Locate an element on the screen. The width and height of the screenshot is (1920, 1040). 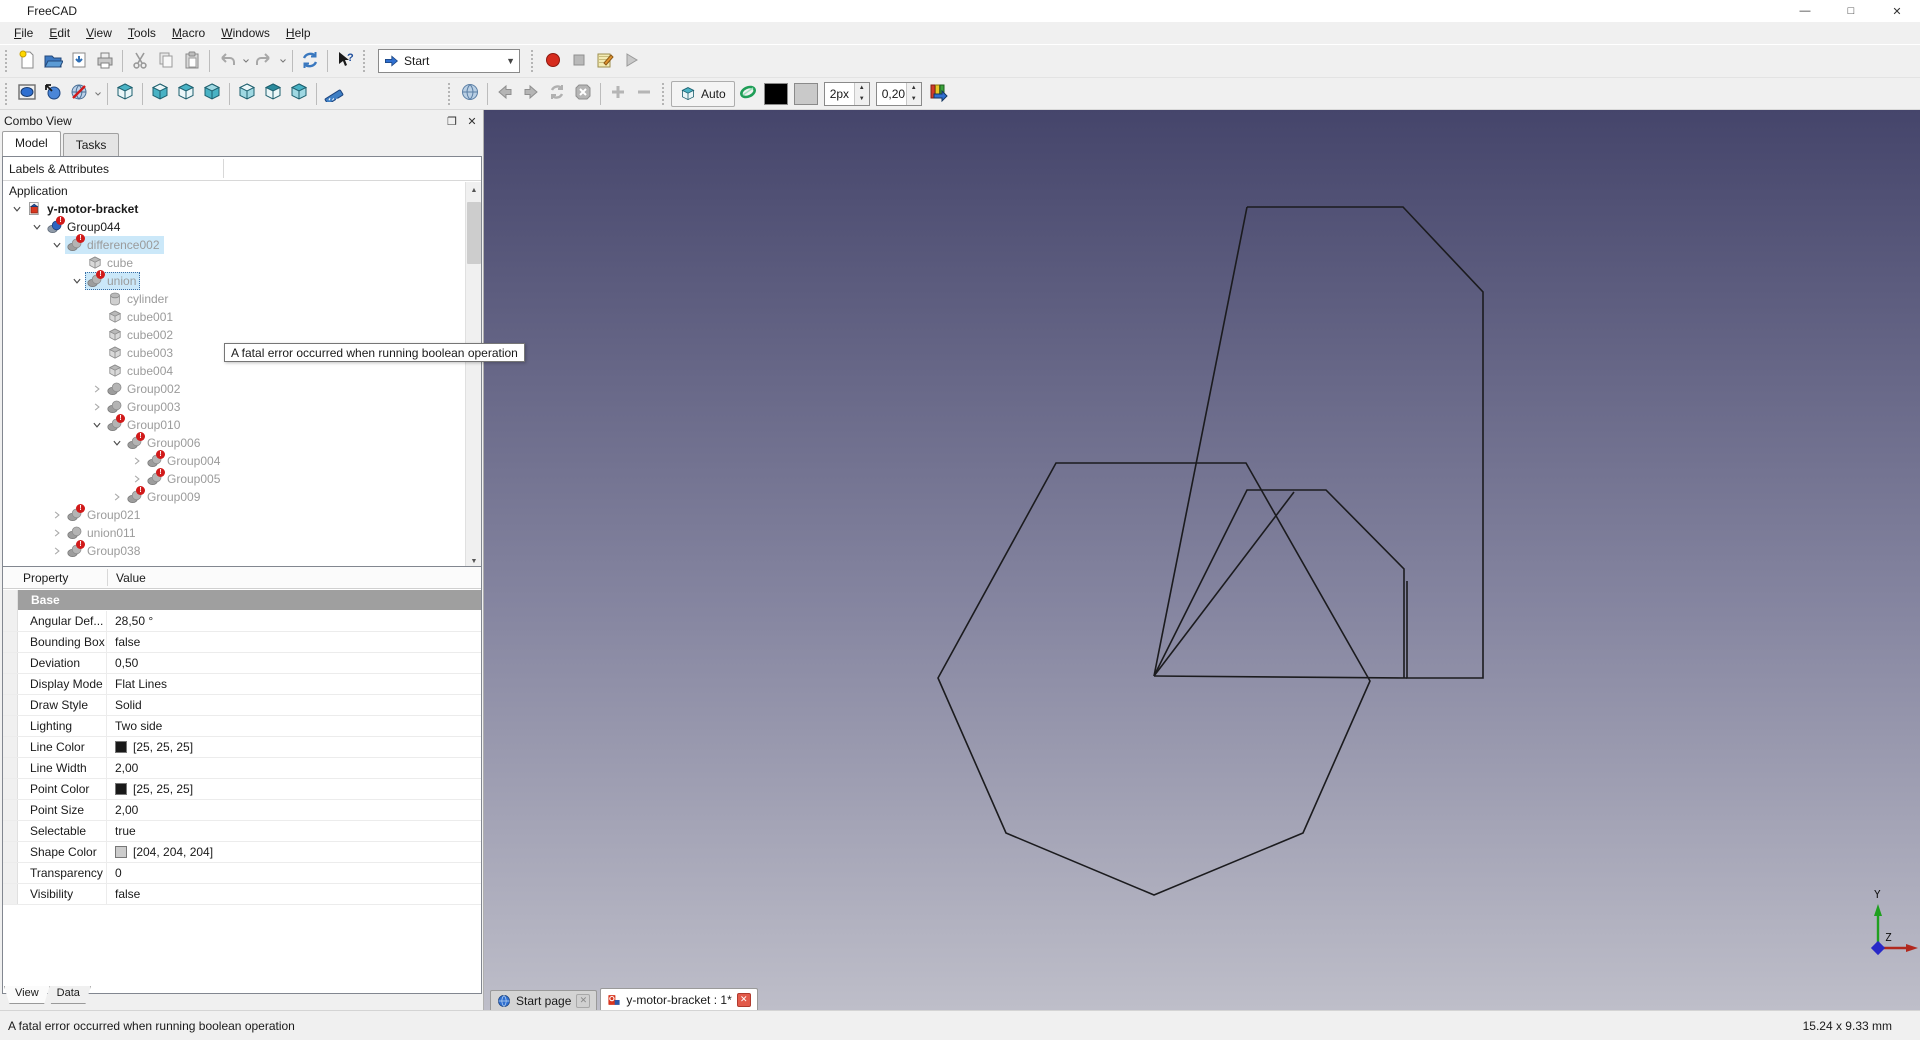
property-row-line-color: Line Color [25, 25, 25] is located at coordinates (242, 747).